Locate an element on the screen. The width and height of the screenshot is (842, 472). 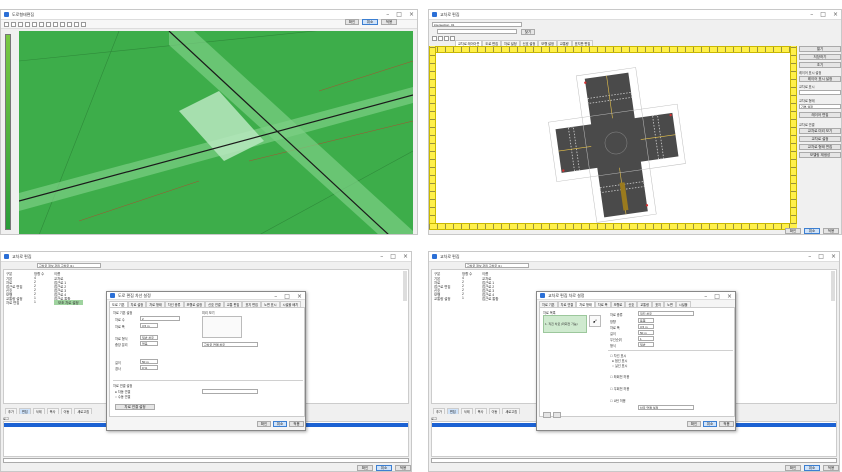
open-button: 열기 is located at coordinates (820, 49).